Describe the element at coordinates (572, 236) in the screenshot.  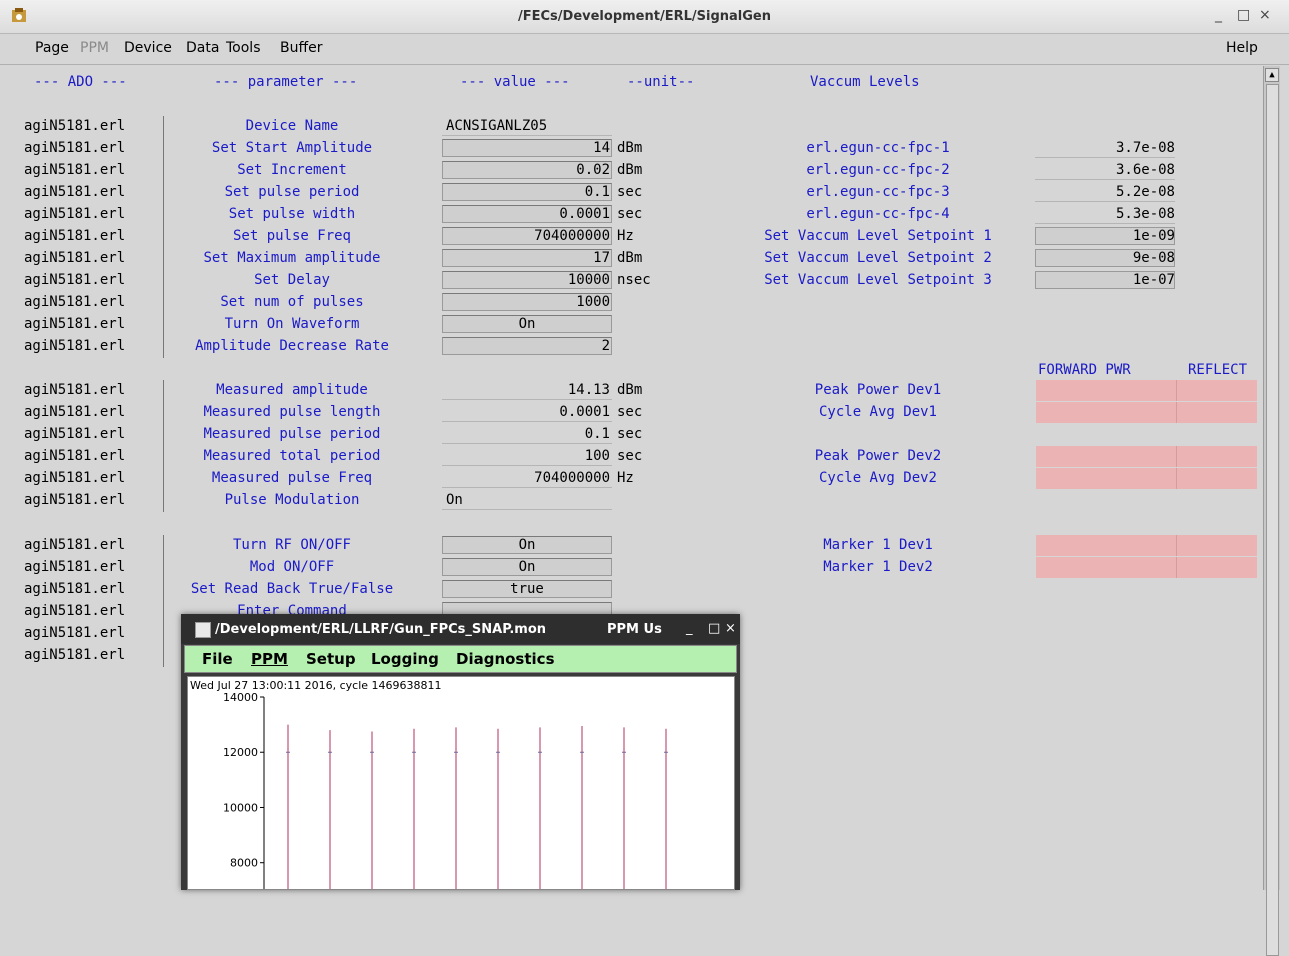
I see `value-text: 704000000` at that location.